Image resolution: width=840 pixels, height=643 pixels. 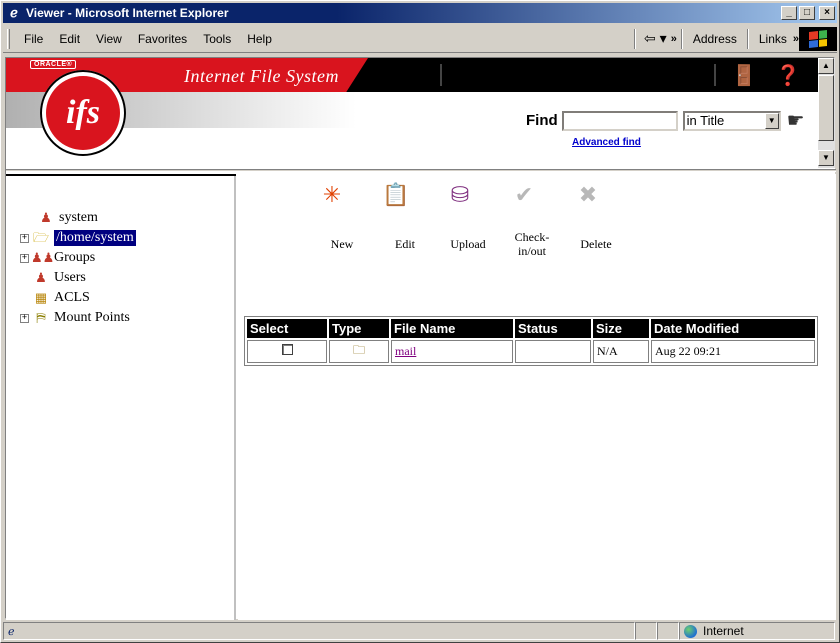 I want to click on back-arrow-icon: ⇦ ▾, so click(x=655, y=38).